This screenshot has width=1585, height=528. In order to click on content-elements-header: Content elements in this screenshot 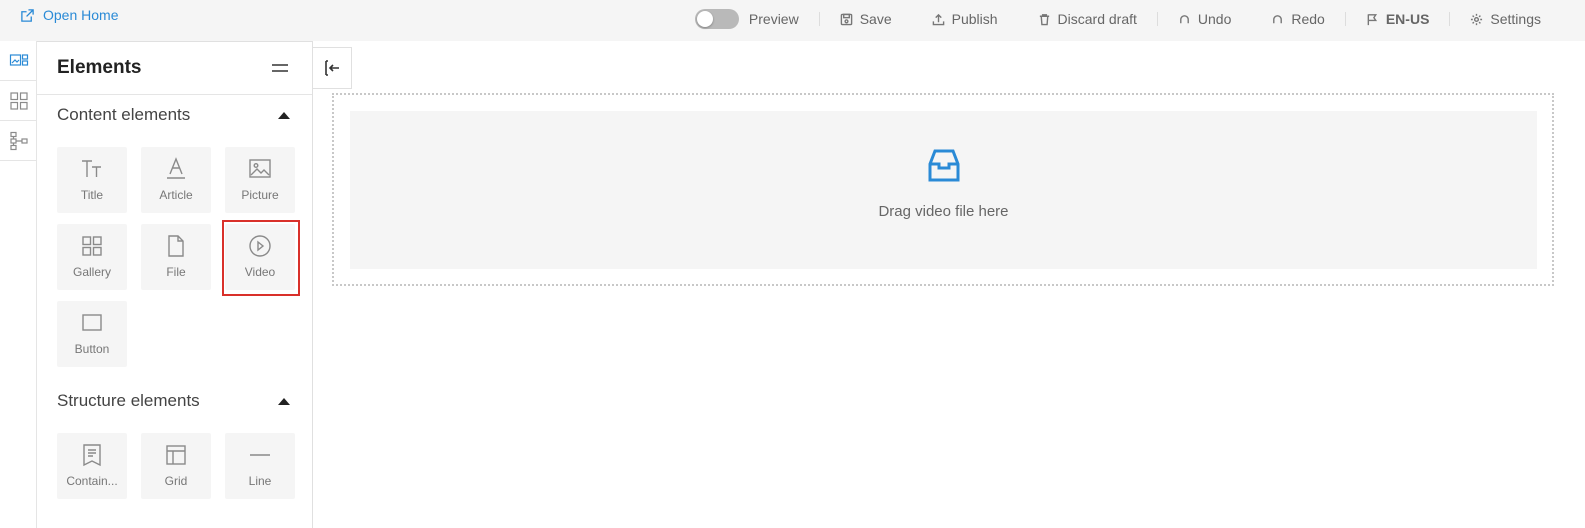, I will do `click(174, 115)`.